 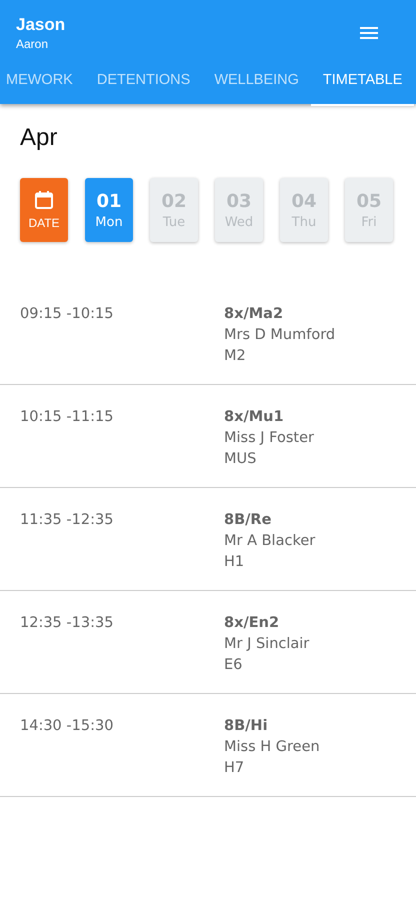 I want to click on student-name: Jason, so click(x=41, y=25).